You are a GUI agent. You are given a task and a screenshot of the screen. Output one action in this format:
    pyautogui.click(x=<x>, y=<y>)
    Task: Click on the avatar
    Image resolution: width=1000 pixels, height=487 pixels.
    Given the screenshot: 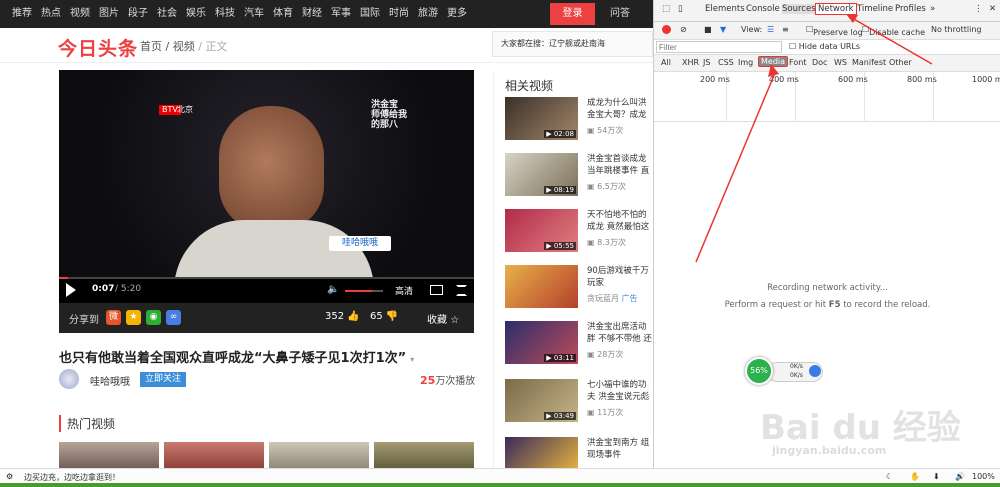 What is the action you would take?
    pyautogui.click(x=69, y=379)
    